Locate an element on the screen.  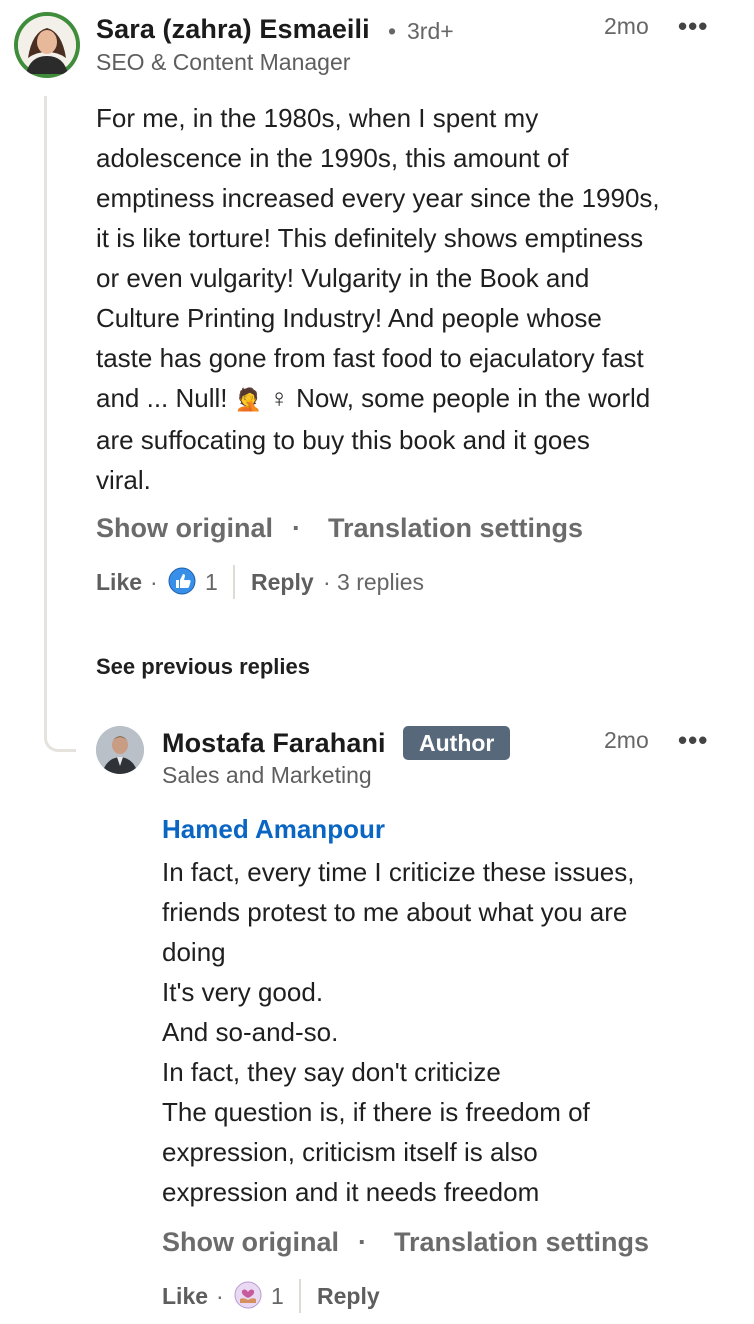
facepalm-emoji-icon: 🤦 is located at coordinates (248, 399).